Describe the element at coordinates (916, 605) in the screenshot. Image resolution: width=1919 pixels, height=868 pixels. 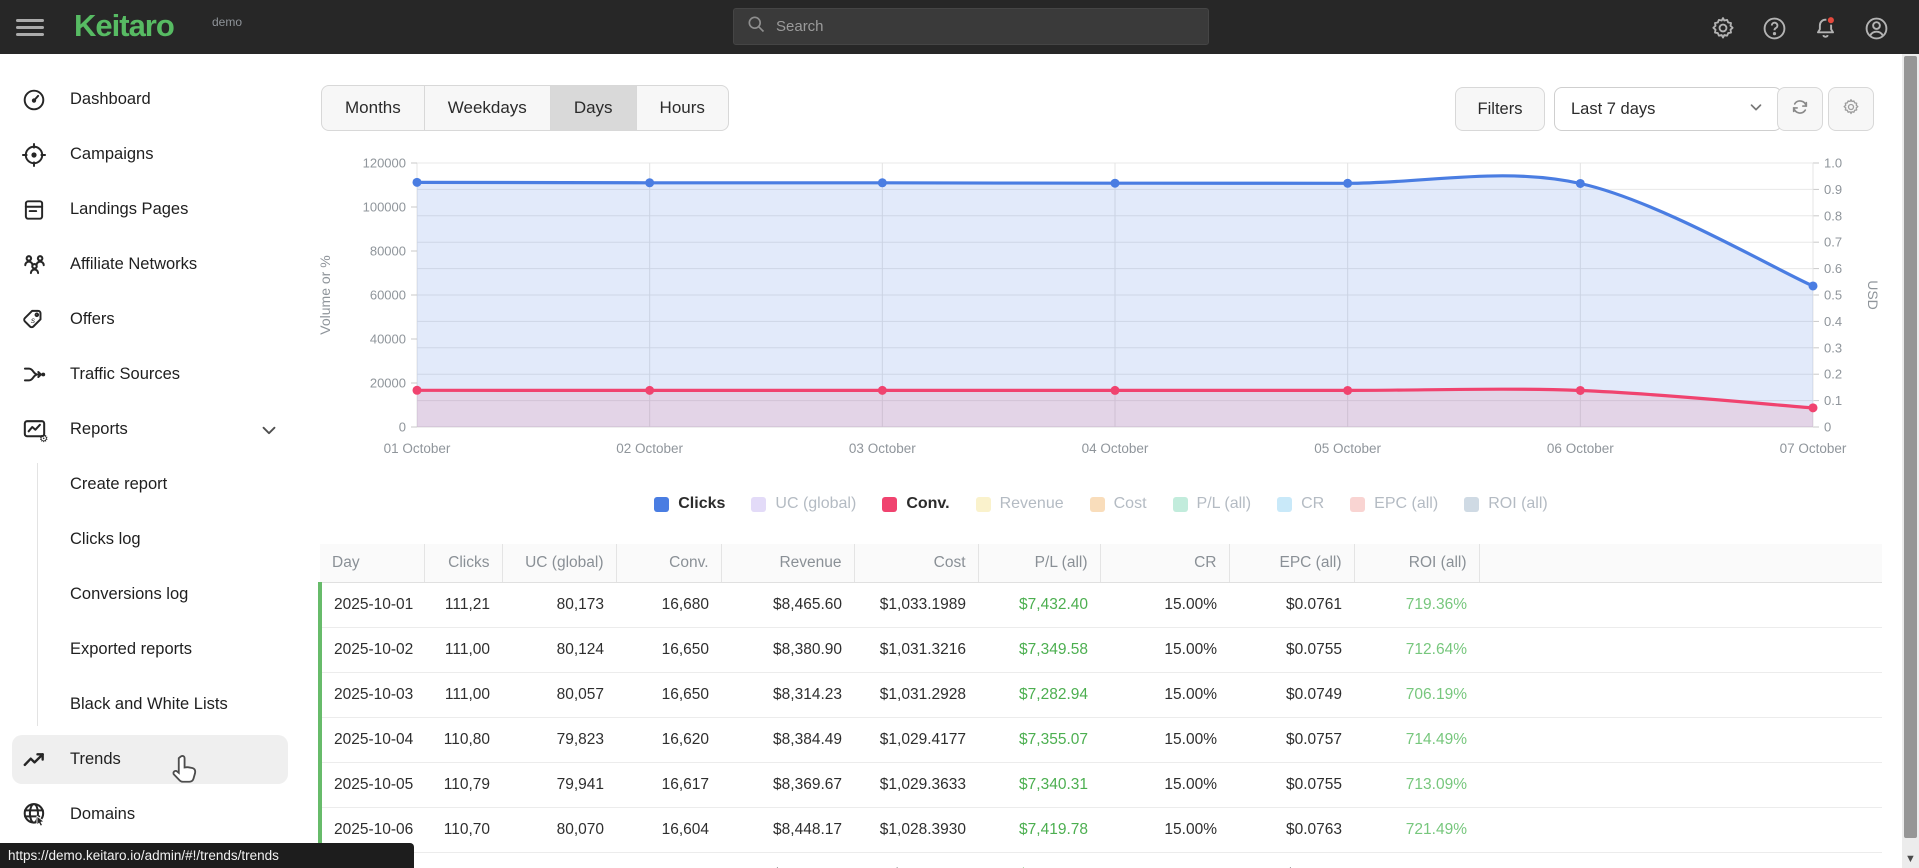
I see `cell-cost: $1,033.1989` at that location.